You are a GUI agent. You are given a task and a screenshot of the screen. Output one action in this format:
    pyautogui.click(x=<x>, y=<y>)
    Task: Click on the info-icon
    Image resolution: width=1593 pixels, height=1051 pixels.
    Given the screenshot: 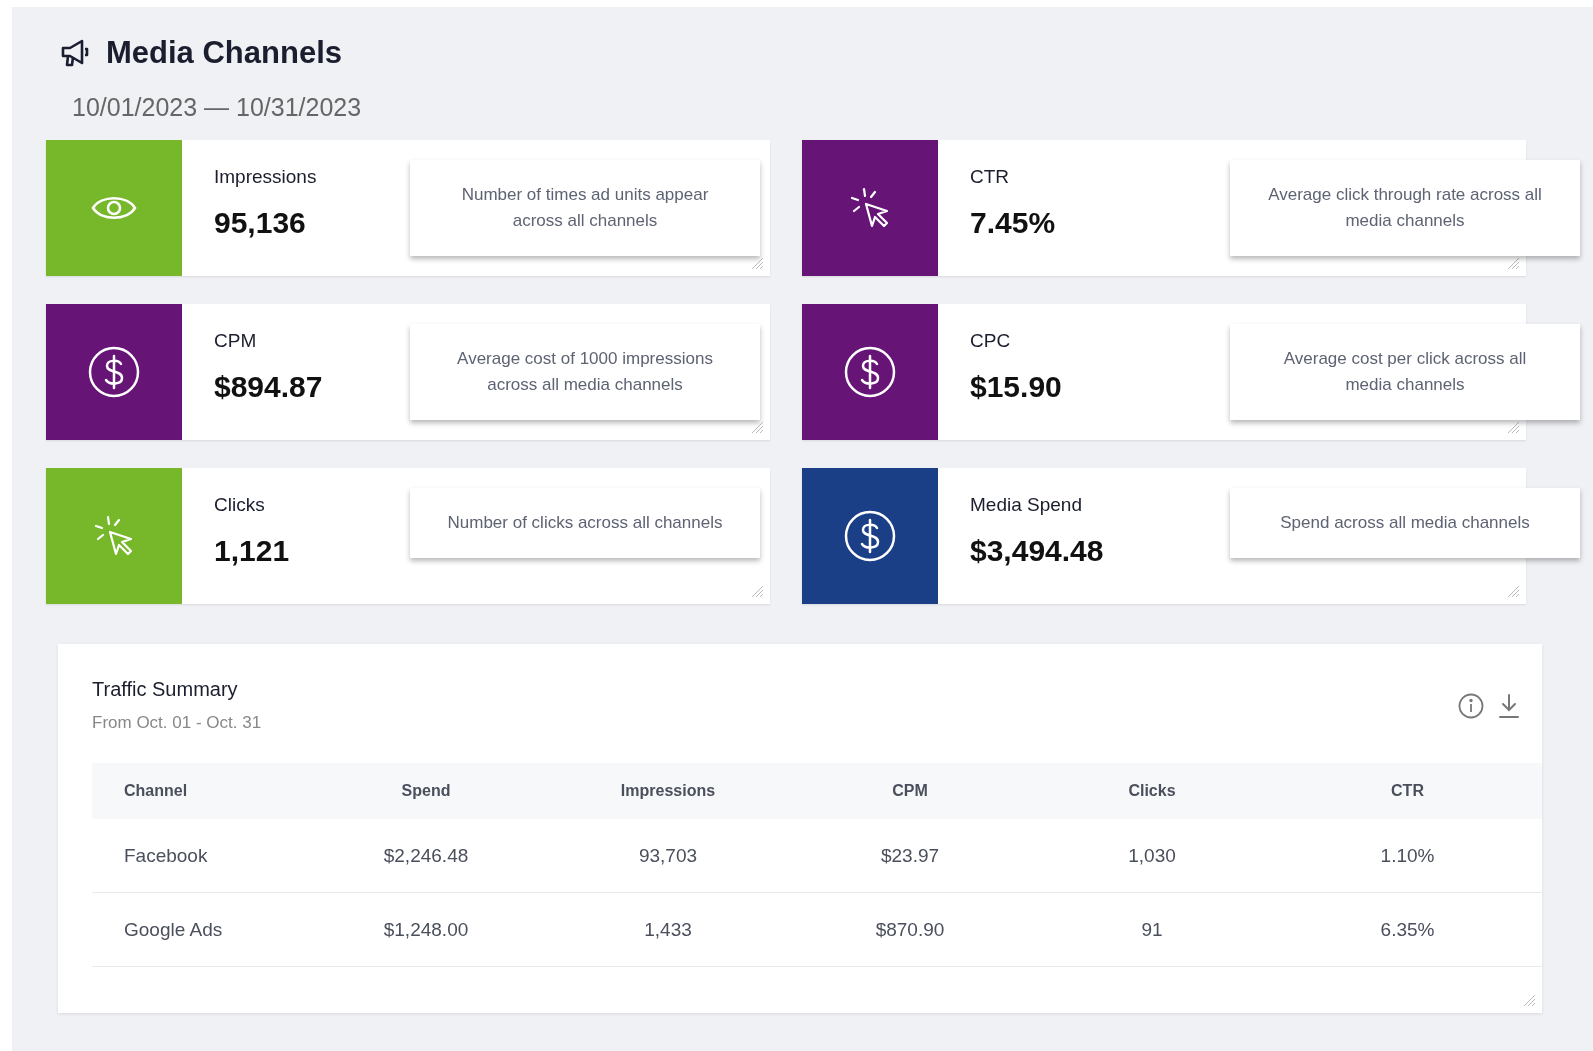 What is the action you would take?
    pyautogui.click(x=1471, y=705)
    